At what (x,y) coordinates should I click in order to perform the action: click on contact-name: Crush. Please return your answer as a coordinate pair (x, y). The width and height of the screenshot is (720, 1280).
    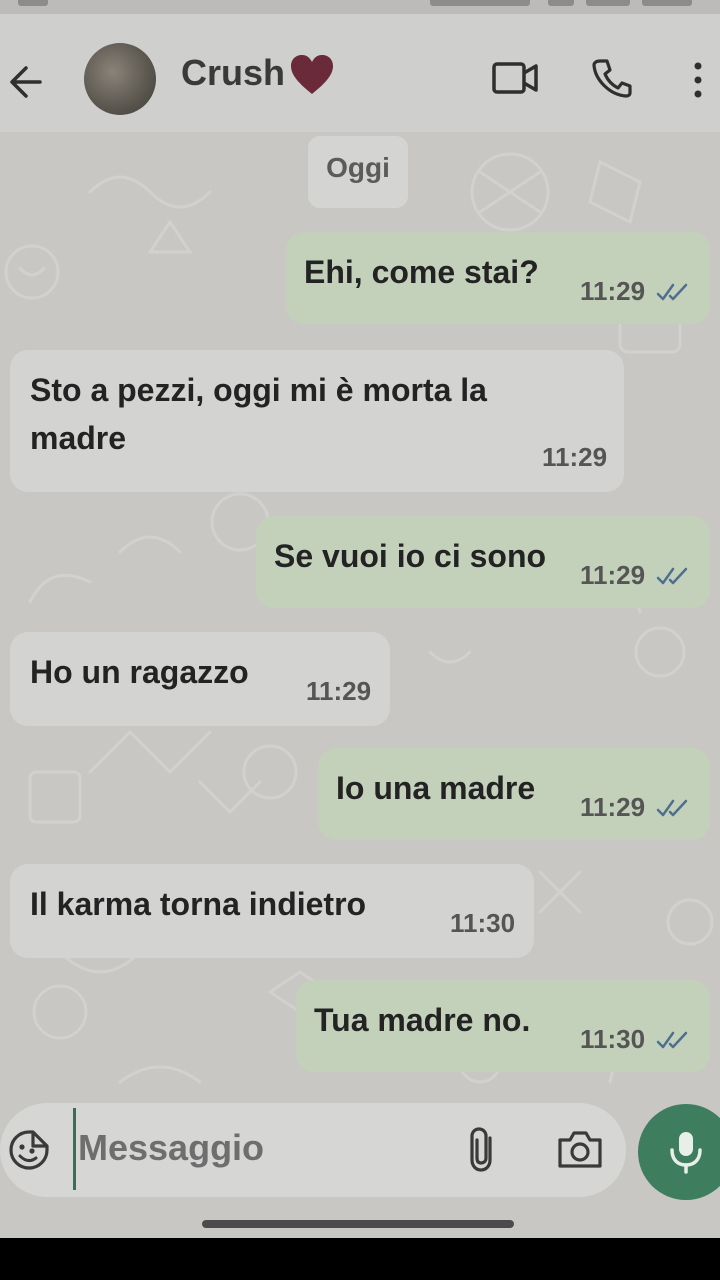
    Looking at the image, I should click on (233, 73).